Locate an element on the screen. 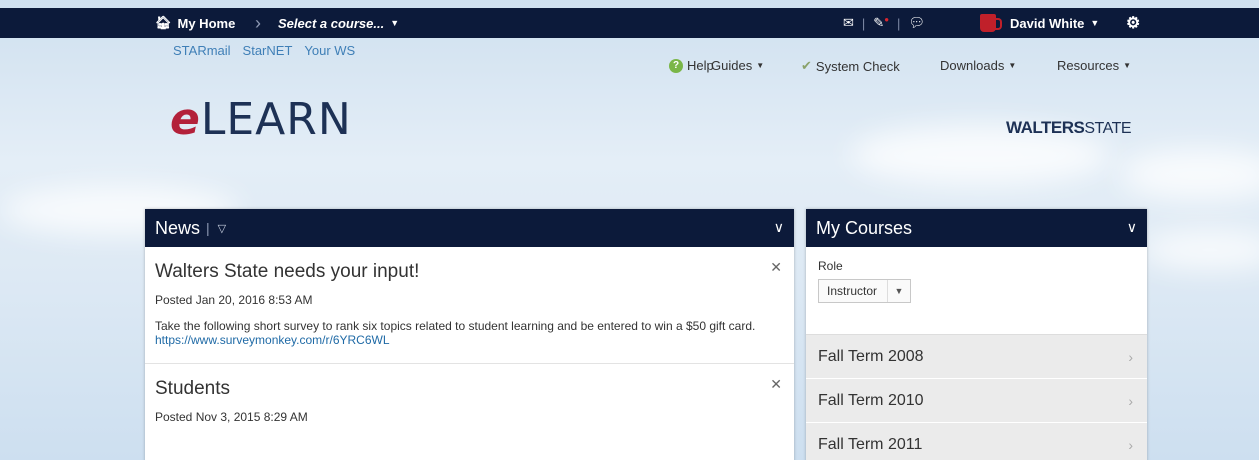  system-check-icon: ✔ is located at coordinates (806, 65).